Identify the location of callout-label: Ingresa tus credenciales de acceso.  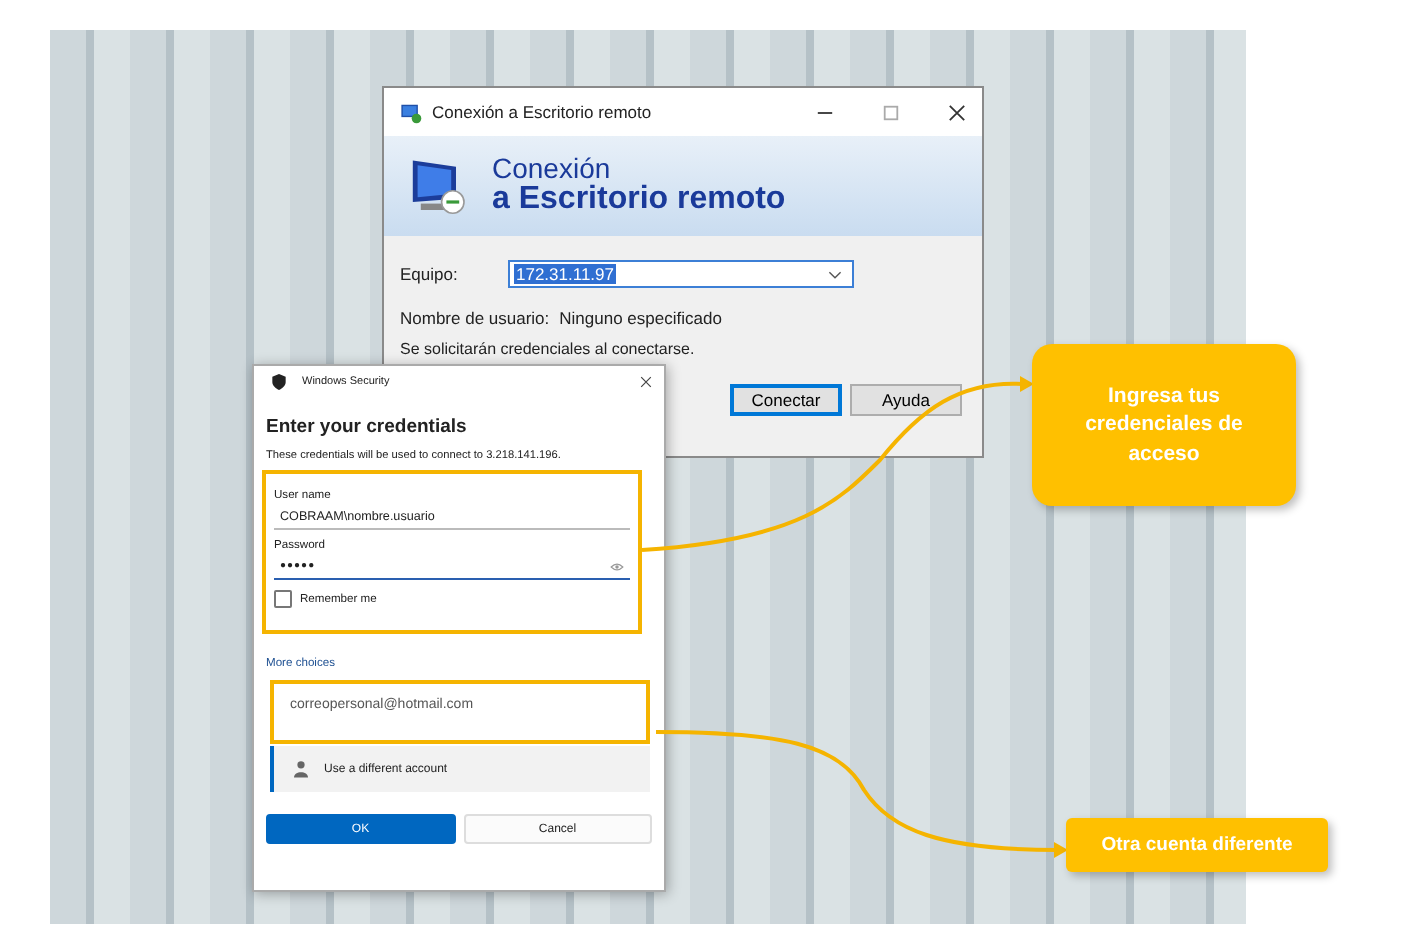
(1164, 425).